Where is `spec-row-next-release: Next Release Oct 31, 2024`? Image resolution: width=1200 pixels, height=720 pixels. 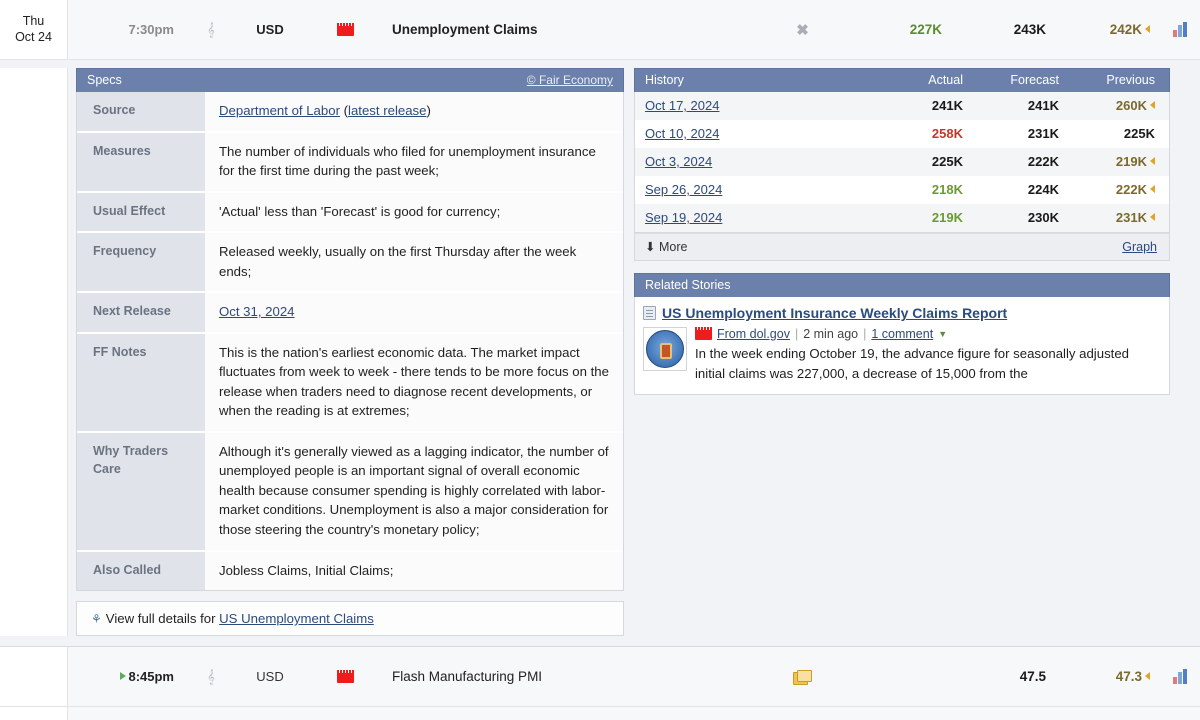
spec-row-next-release: Next Release Oct 31, 2024 is located at coordinates (350, 313).